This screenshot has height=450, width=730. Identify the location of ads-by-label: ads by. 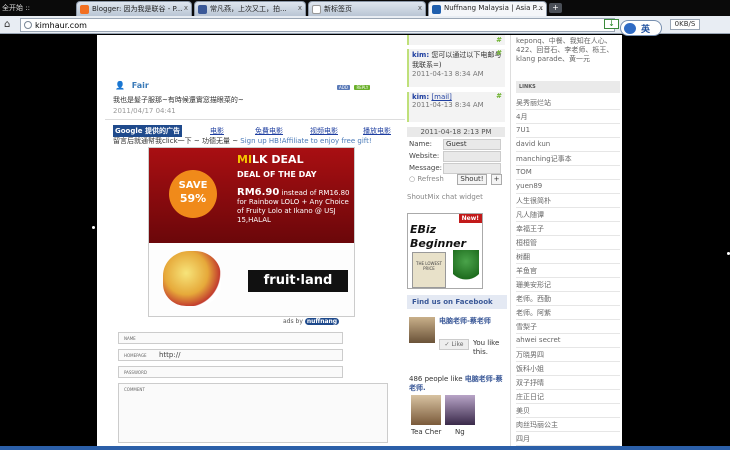
(293, 321).